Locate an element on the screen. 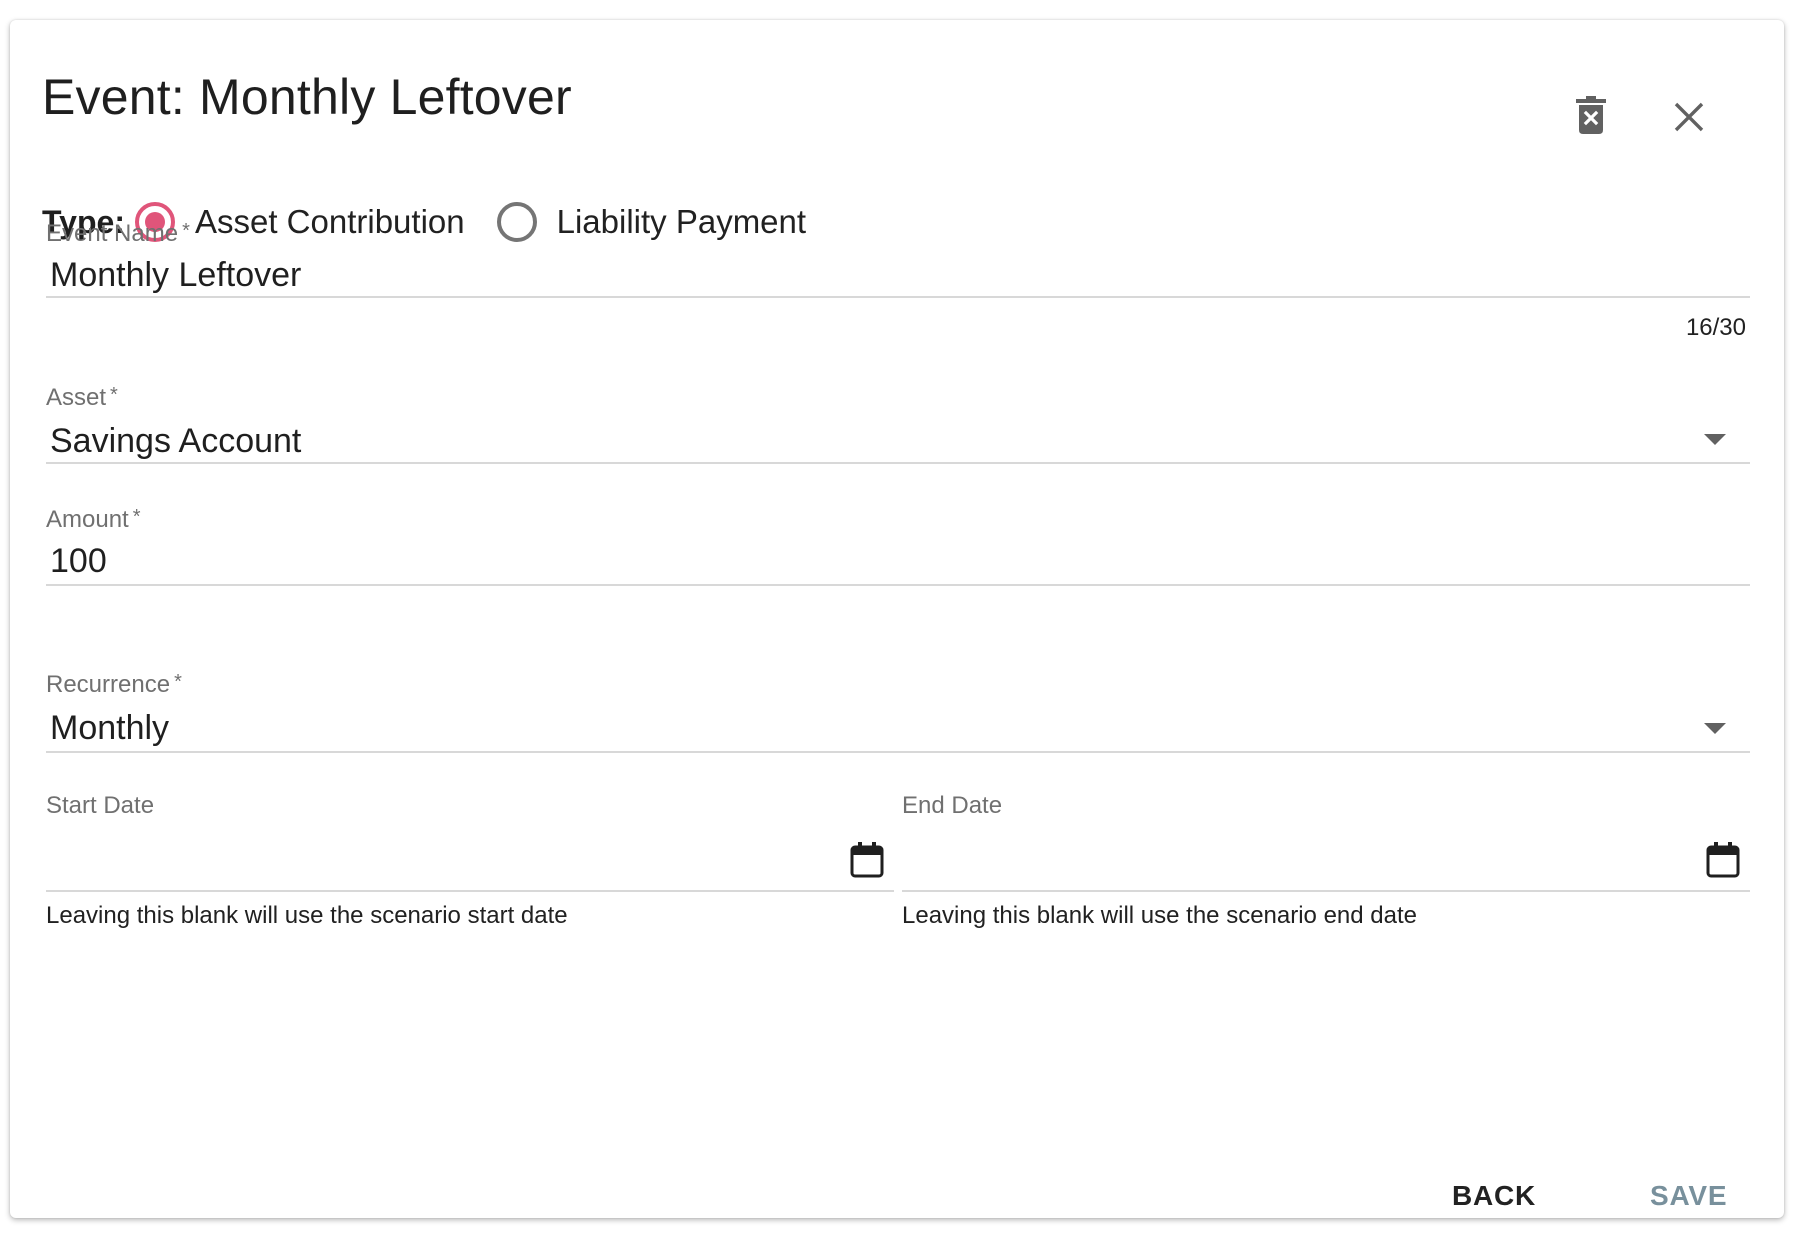  back-button: BACK is located at coordinates (1494, 1196).